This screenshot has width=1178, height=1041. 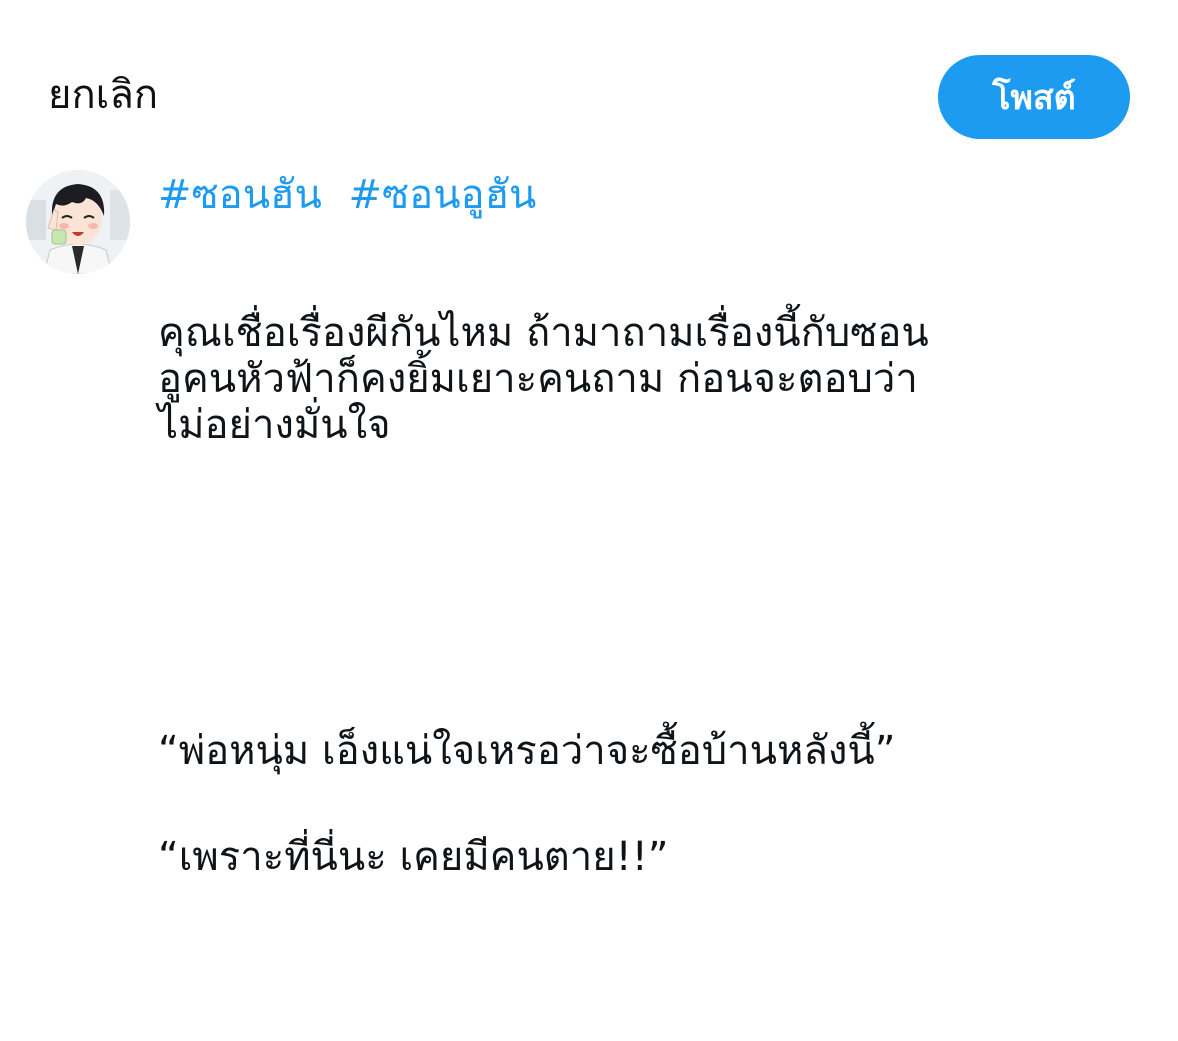 What do you see at coordinates (1034, 97) in the screenshot?
I see `post-button: โพสต์` at bounding box center [1034, 97].